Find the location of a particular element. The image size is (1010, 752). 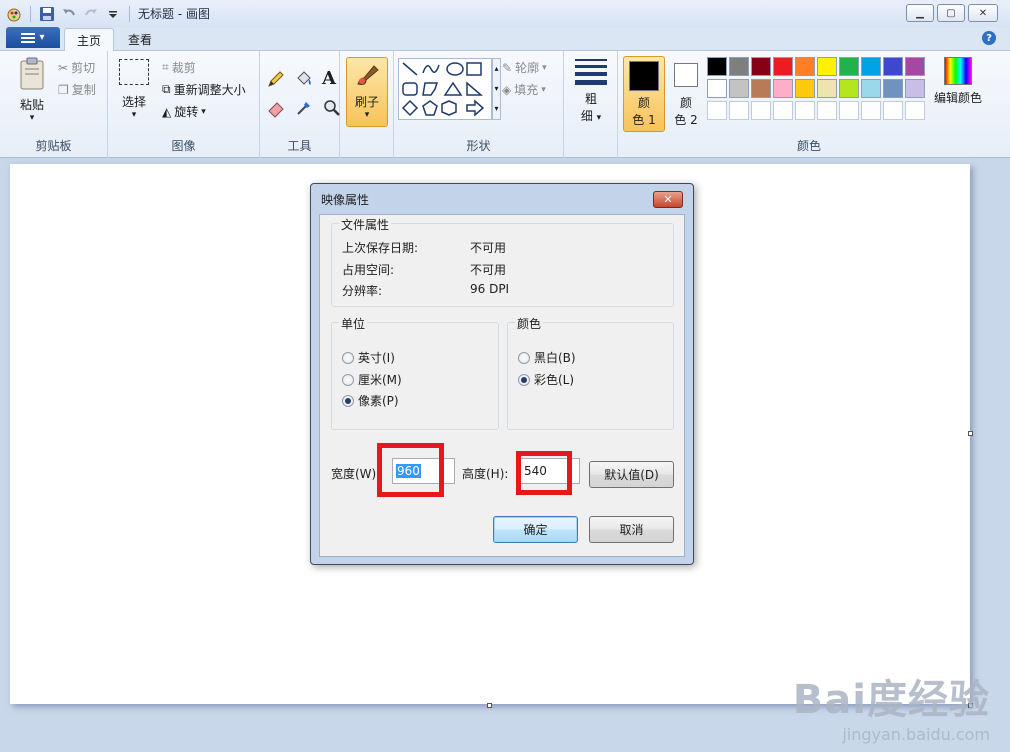

resize-button: ⧉ 重新调整大小 is located at coordinates (204, 89).